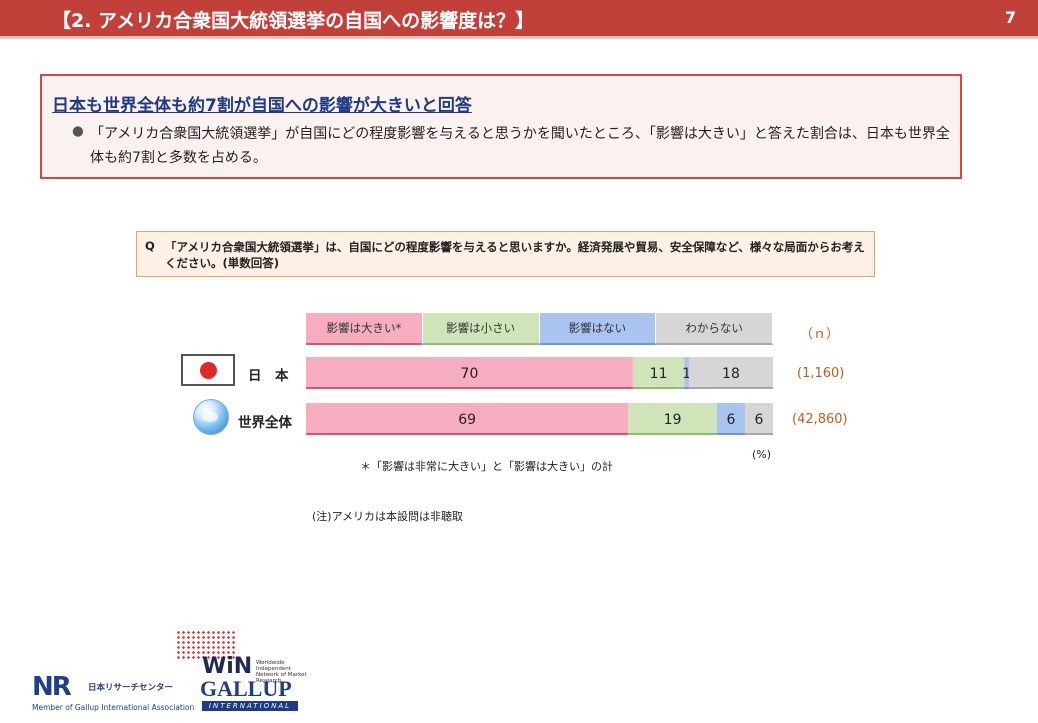  Describe the element at coordinates (467, 420) in the screenshot. I see `data-label-1-0: 69` at that location.